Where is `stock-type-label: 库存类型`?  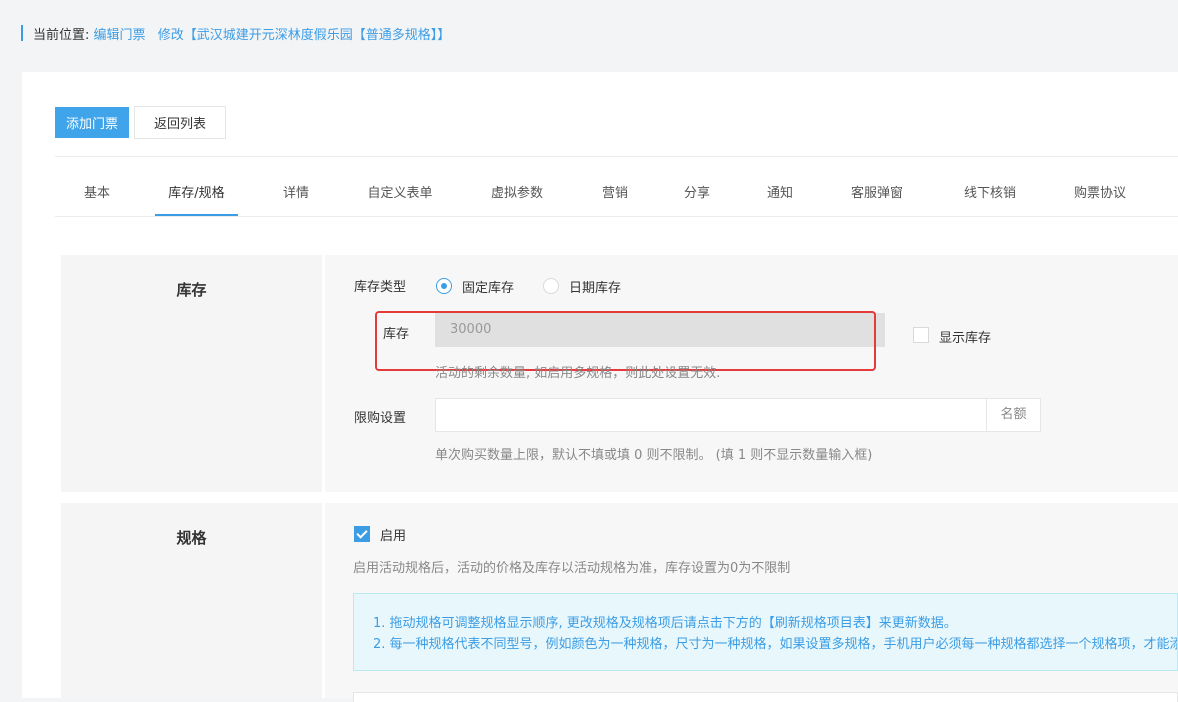
stock-type-label: 库存类型 is located at coordinates (380, 287).